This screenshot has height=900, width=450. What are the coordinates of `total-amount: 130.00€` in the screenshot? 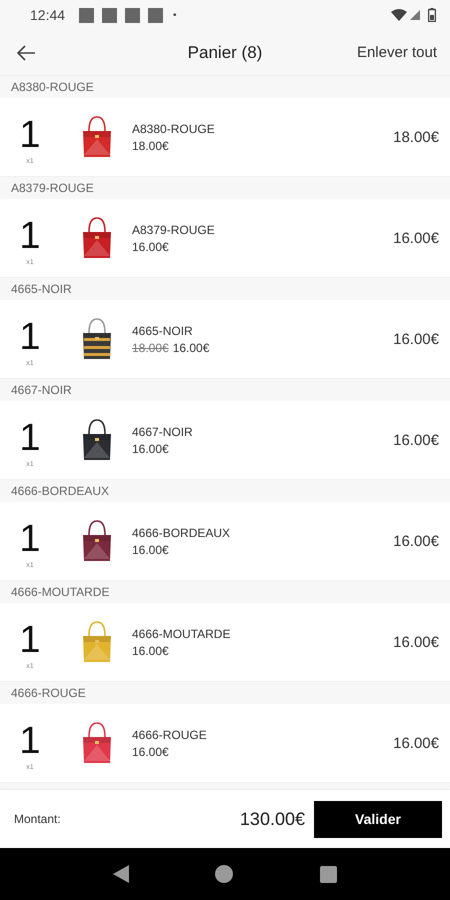 It's located at (272, 819).